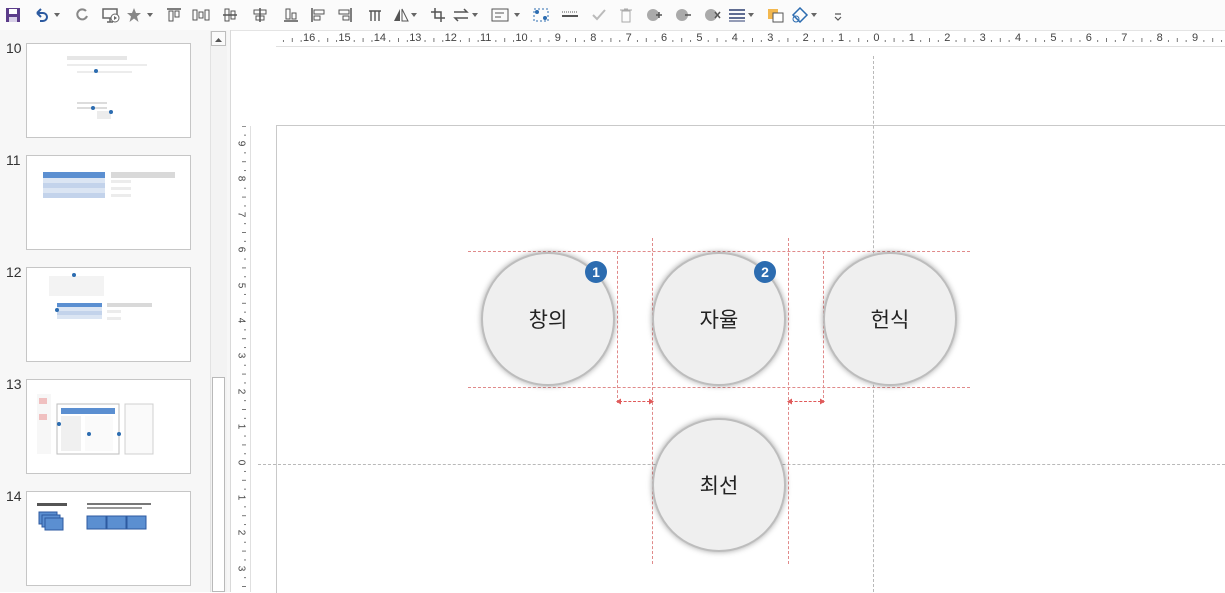  Describe the element at coordinates (684, 15) in the screenshot. I see `shape-subtract-icon` at that location.